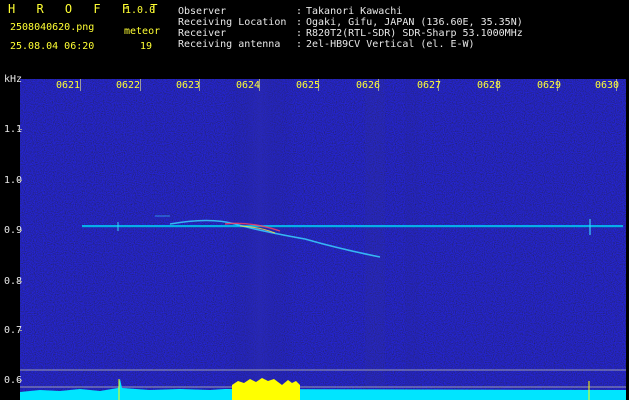  Describe the element at coordinates (549, 85) in the screenshot. I see `time-label-0629: 0629` at that location.